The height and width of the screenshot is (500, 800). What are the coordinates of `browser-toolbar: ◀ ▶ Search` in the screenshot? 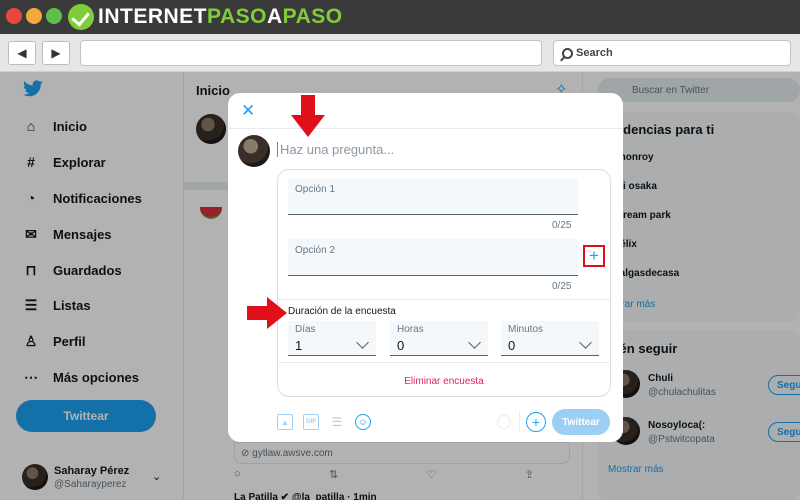 It's located at (400, 53).